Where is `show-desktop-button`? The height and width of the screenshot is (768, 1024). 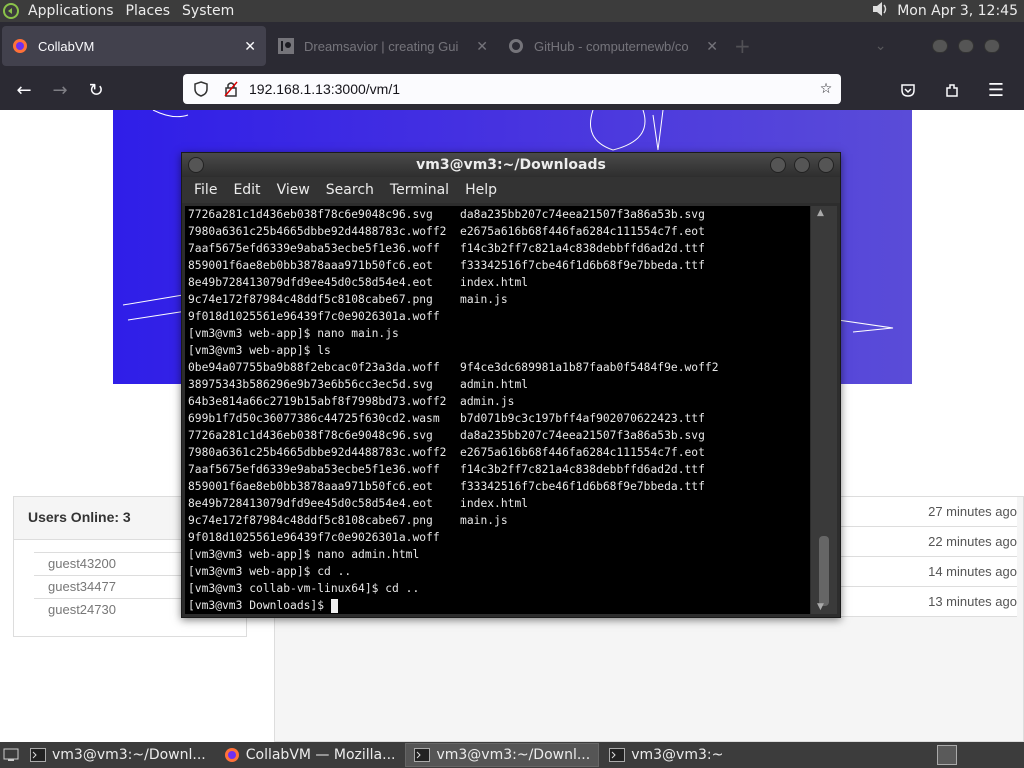
show-desktop-button is located at coordinates (11, 755).